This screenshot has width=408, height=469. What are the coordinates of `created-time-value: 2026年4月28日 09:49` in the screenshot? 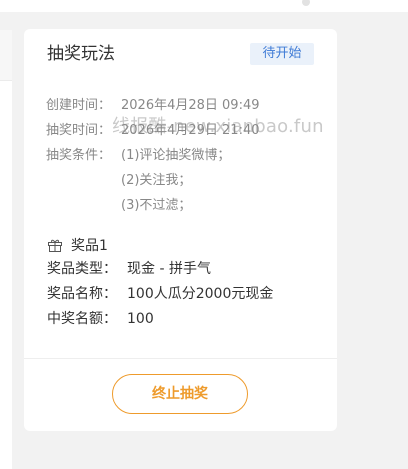 It's located at (190, 105).